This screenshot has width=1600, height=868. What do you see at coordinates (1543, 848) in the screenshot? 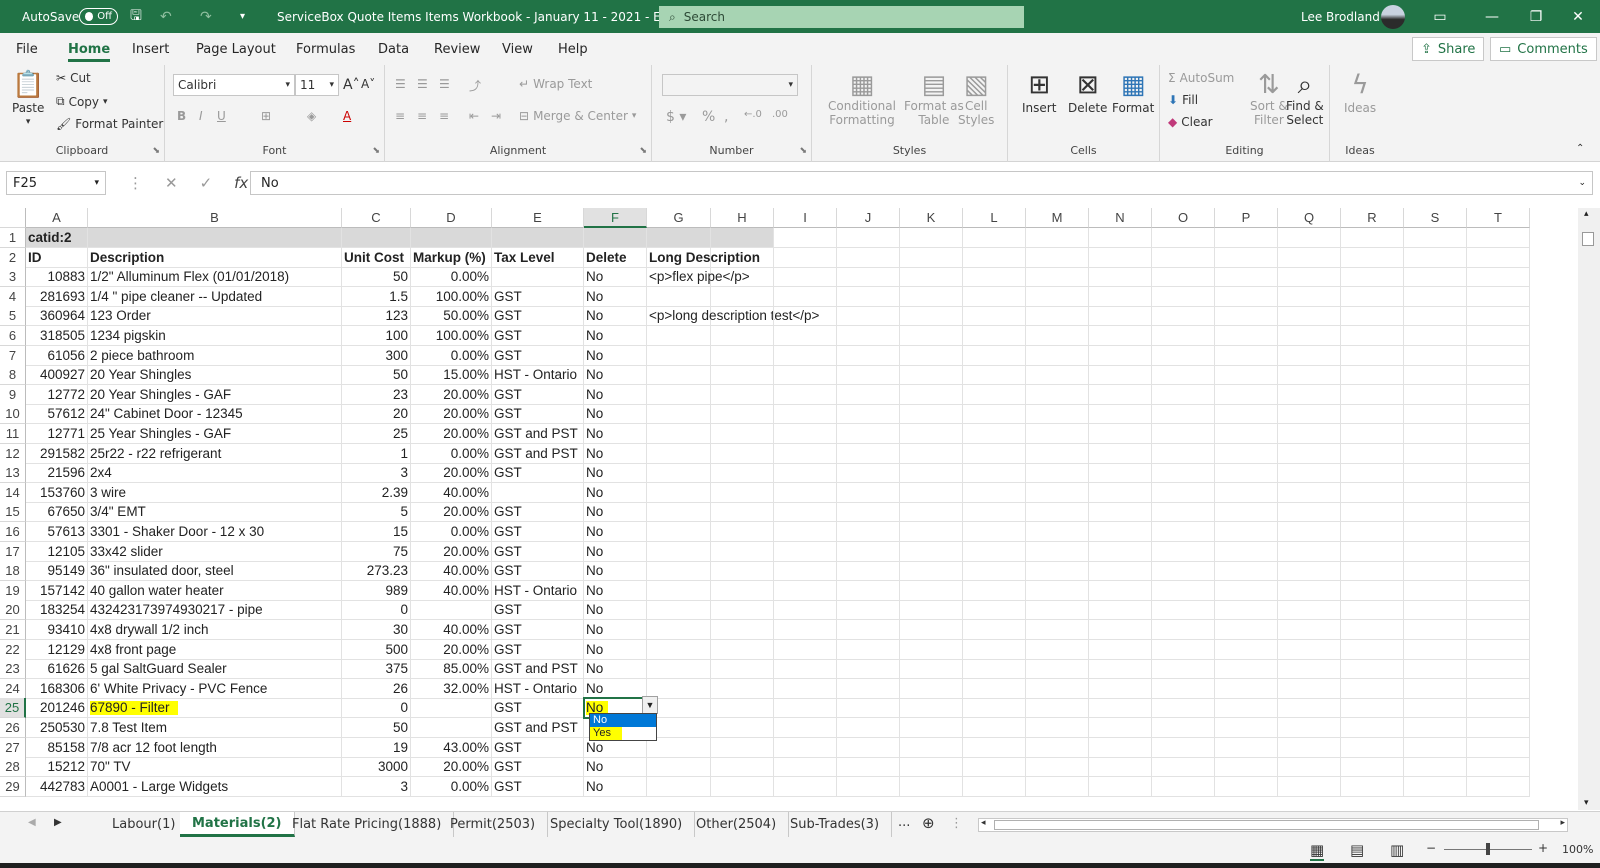
I see `zoom-in-icon: +` at bounding box center [1543, 848].